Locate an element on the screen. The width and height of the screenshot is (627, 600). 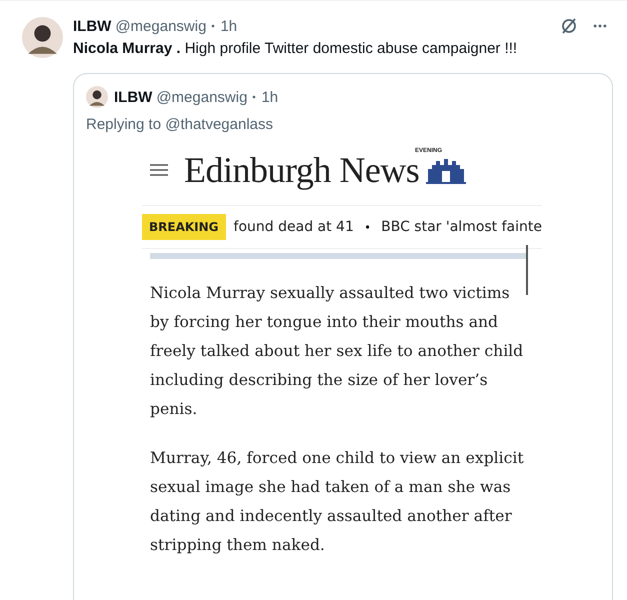
menu-icon is located at coordinates (159, 170).